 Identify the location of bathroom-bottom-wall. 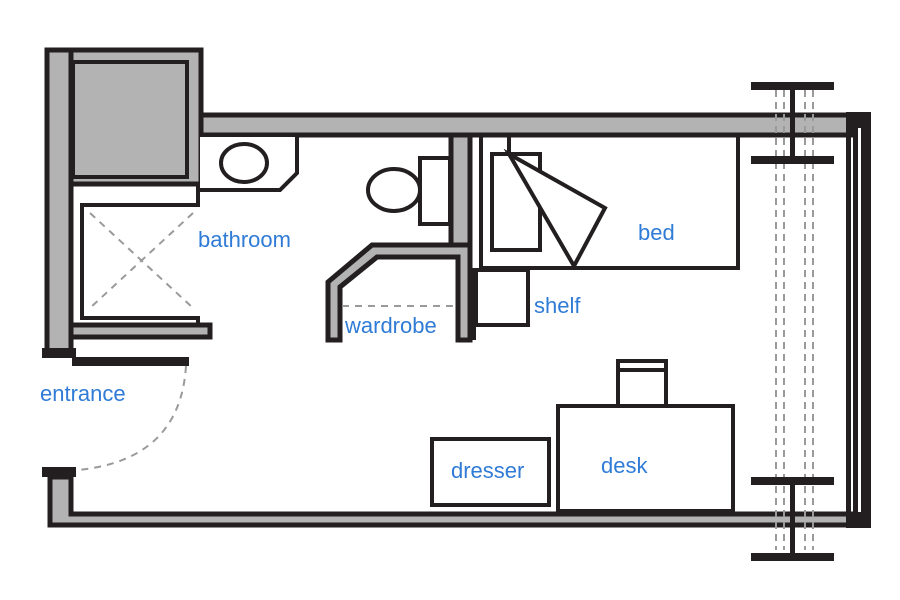
(140, 331).